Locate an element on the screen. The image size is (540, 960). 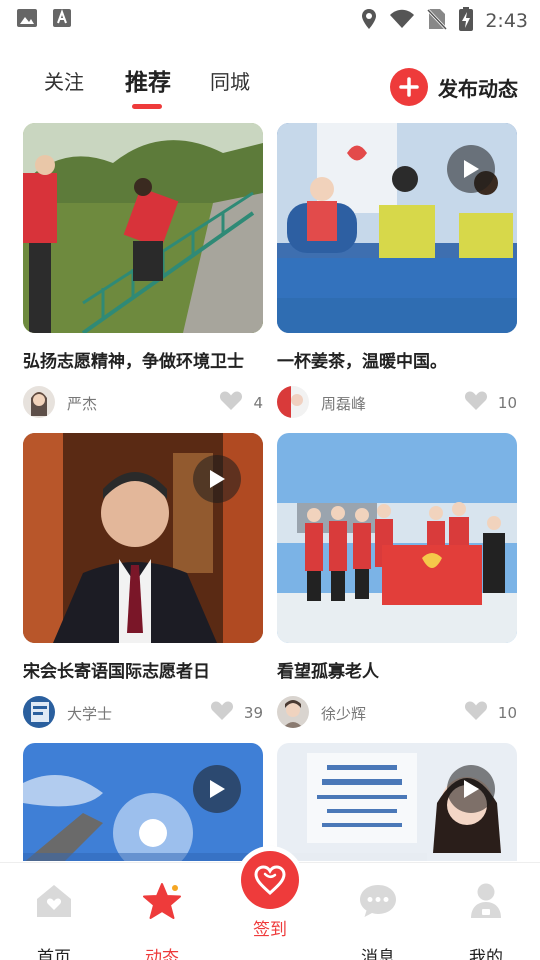
wifi-icon is located at coordinates (402, 21).